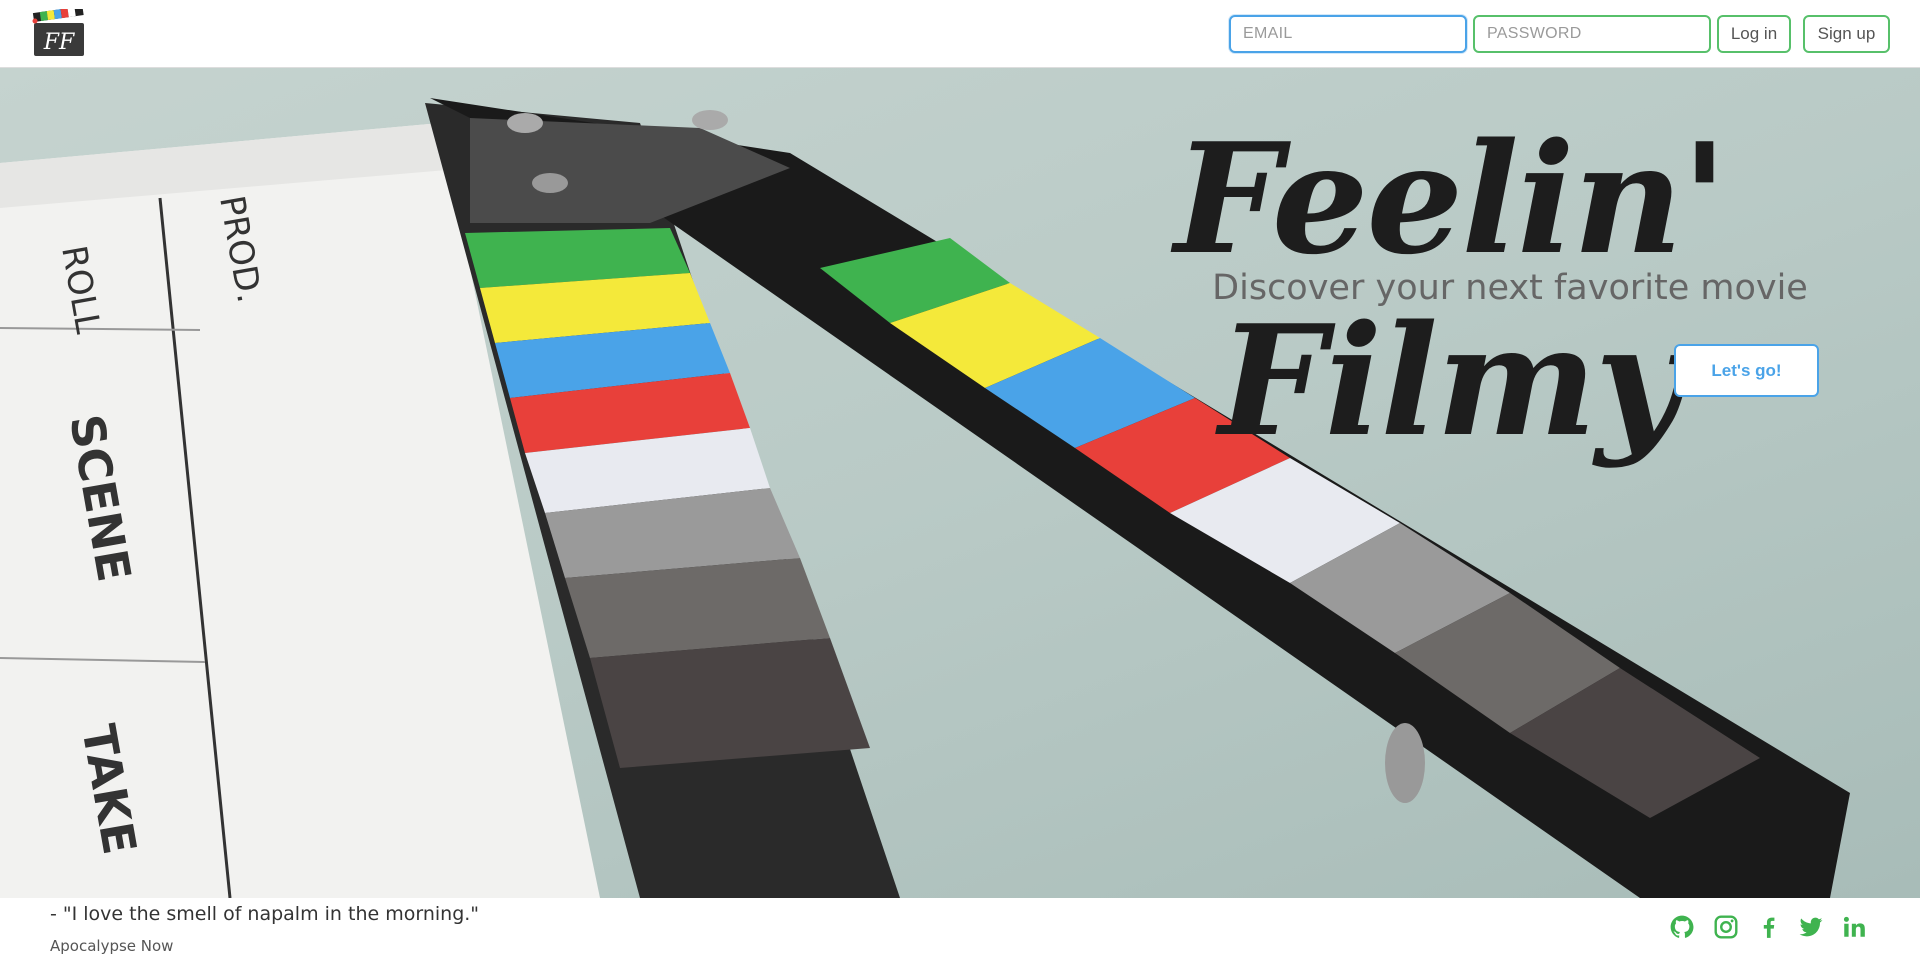 The width and height of the screenshot is (1920, 958). Describe the element at coordinates (112, 946) in the screenshot. I see `quote-source: Apocalypse Now` at that location.